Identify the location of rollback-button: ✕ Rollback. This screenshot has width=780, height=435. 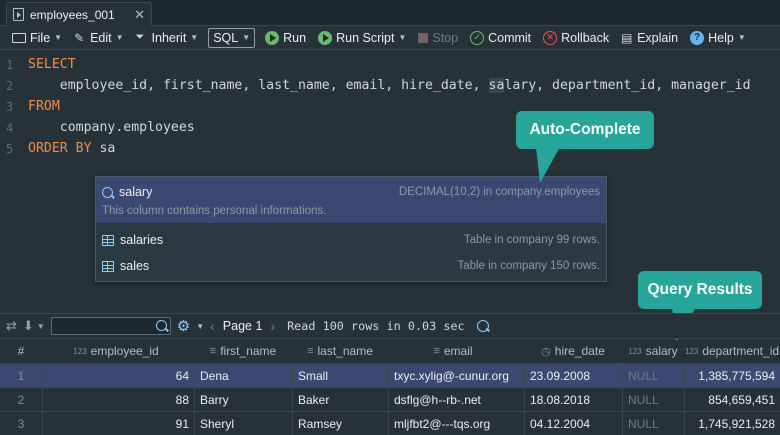
(576, 38).